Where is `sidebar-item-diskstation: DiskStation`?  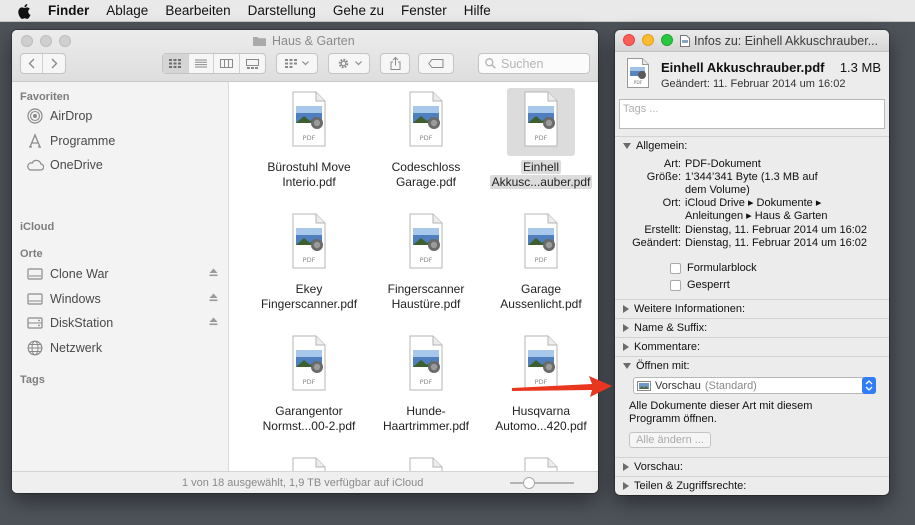
sidebar-item-diskstation: DiskStation is located at coordinates (124, 323).